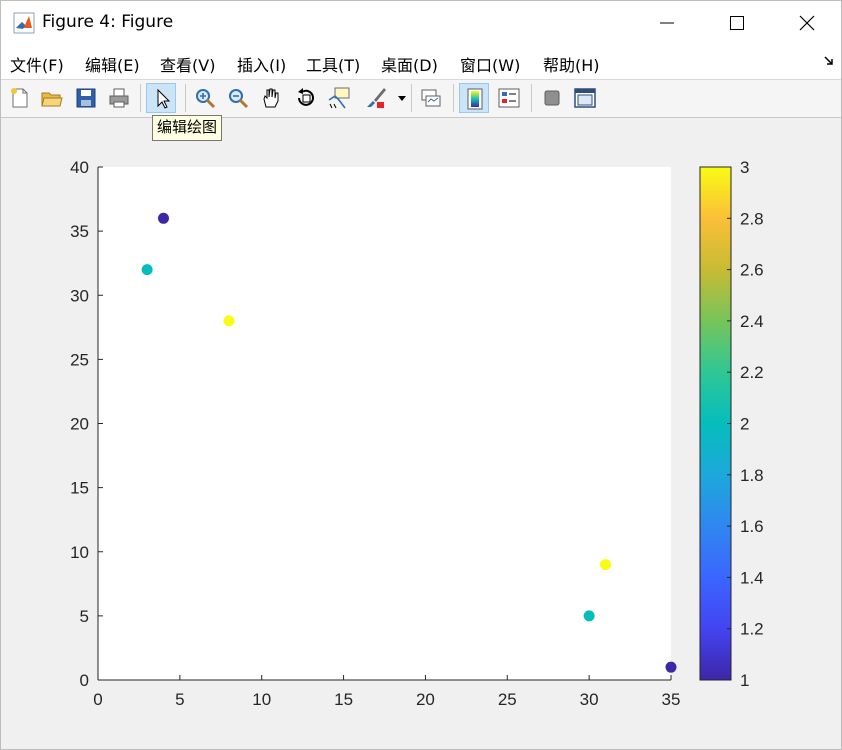 The image size is (842, 750). Describe the element at coordinates (97, 699) in the screenshot. I see `x-tick-label: 0` at that location.